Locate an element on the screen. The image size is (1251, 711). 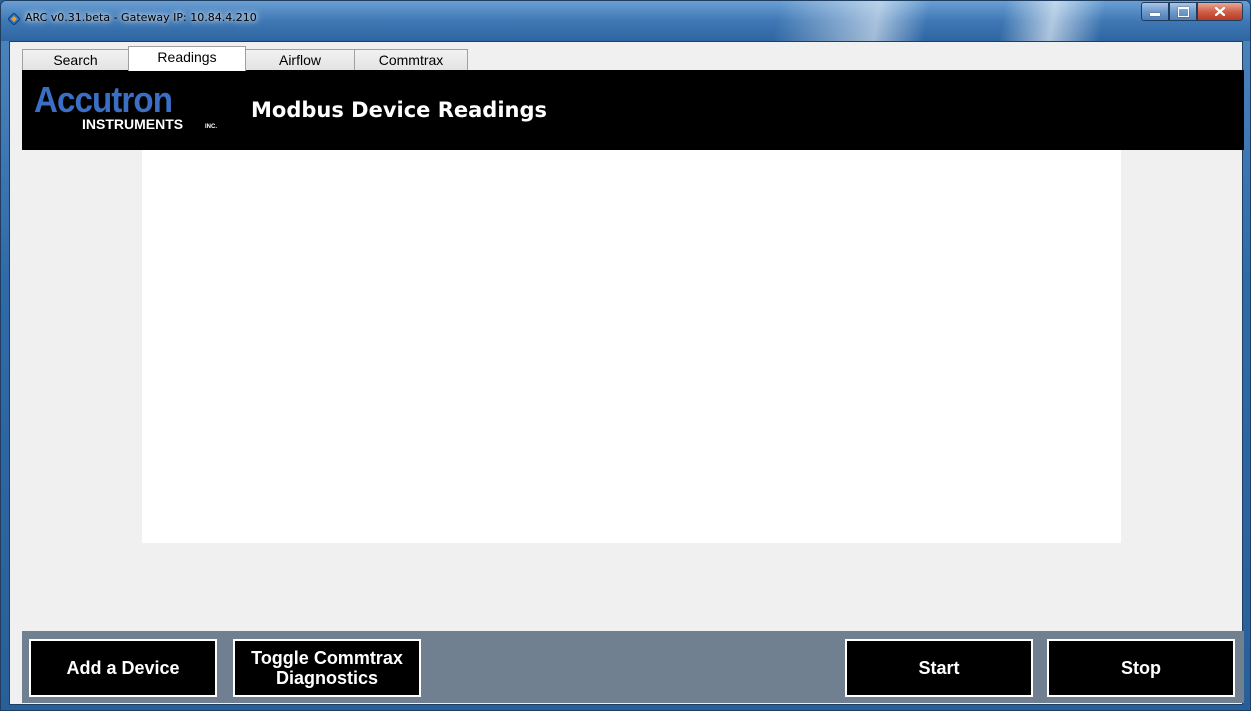
window-controls is located at coordinates (1192, 11).